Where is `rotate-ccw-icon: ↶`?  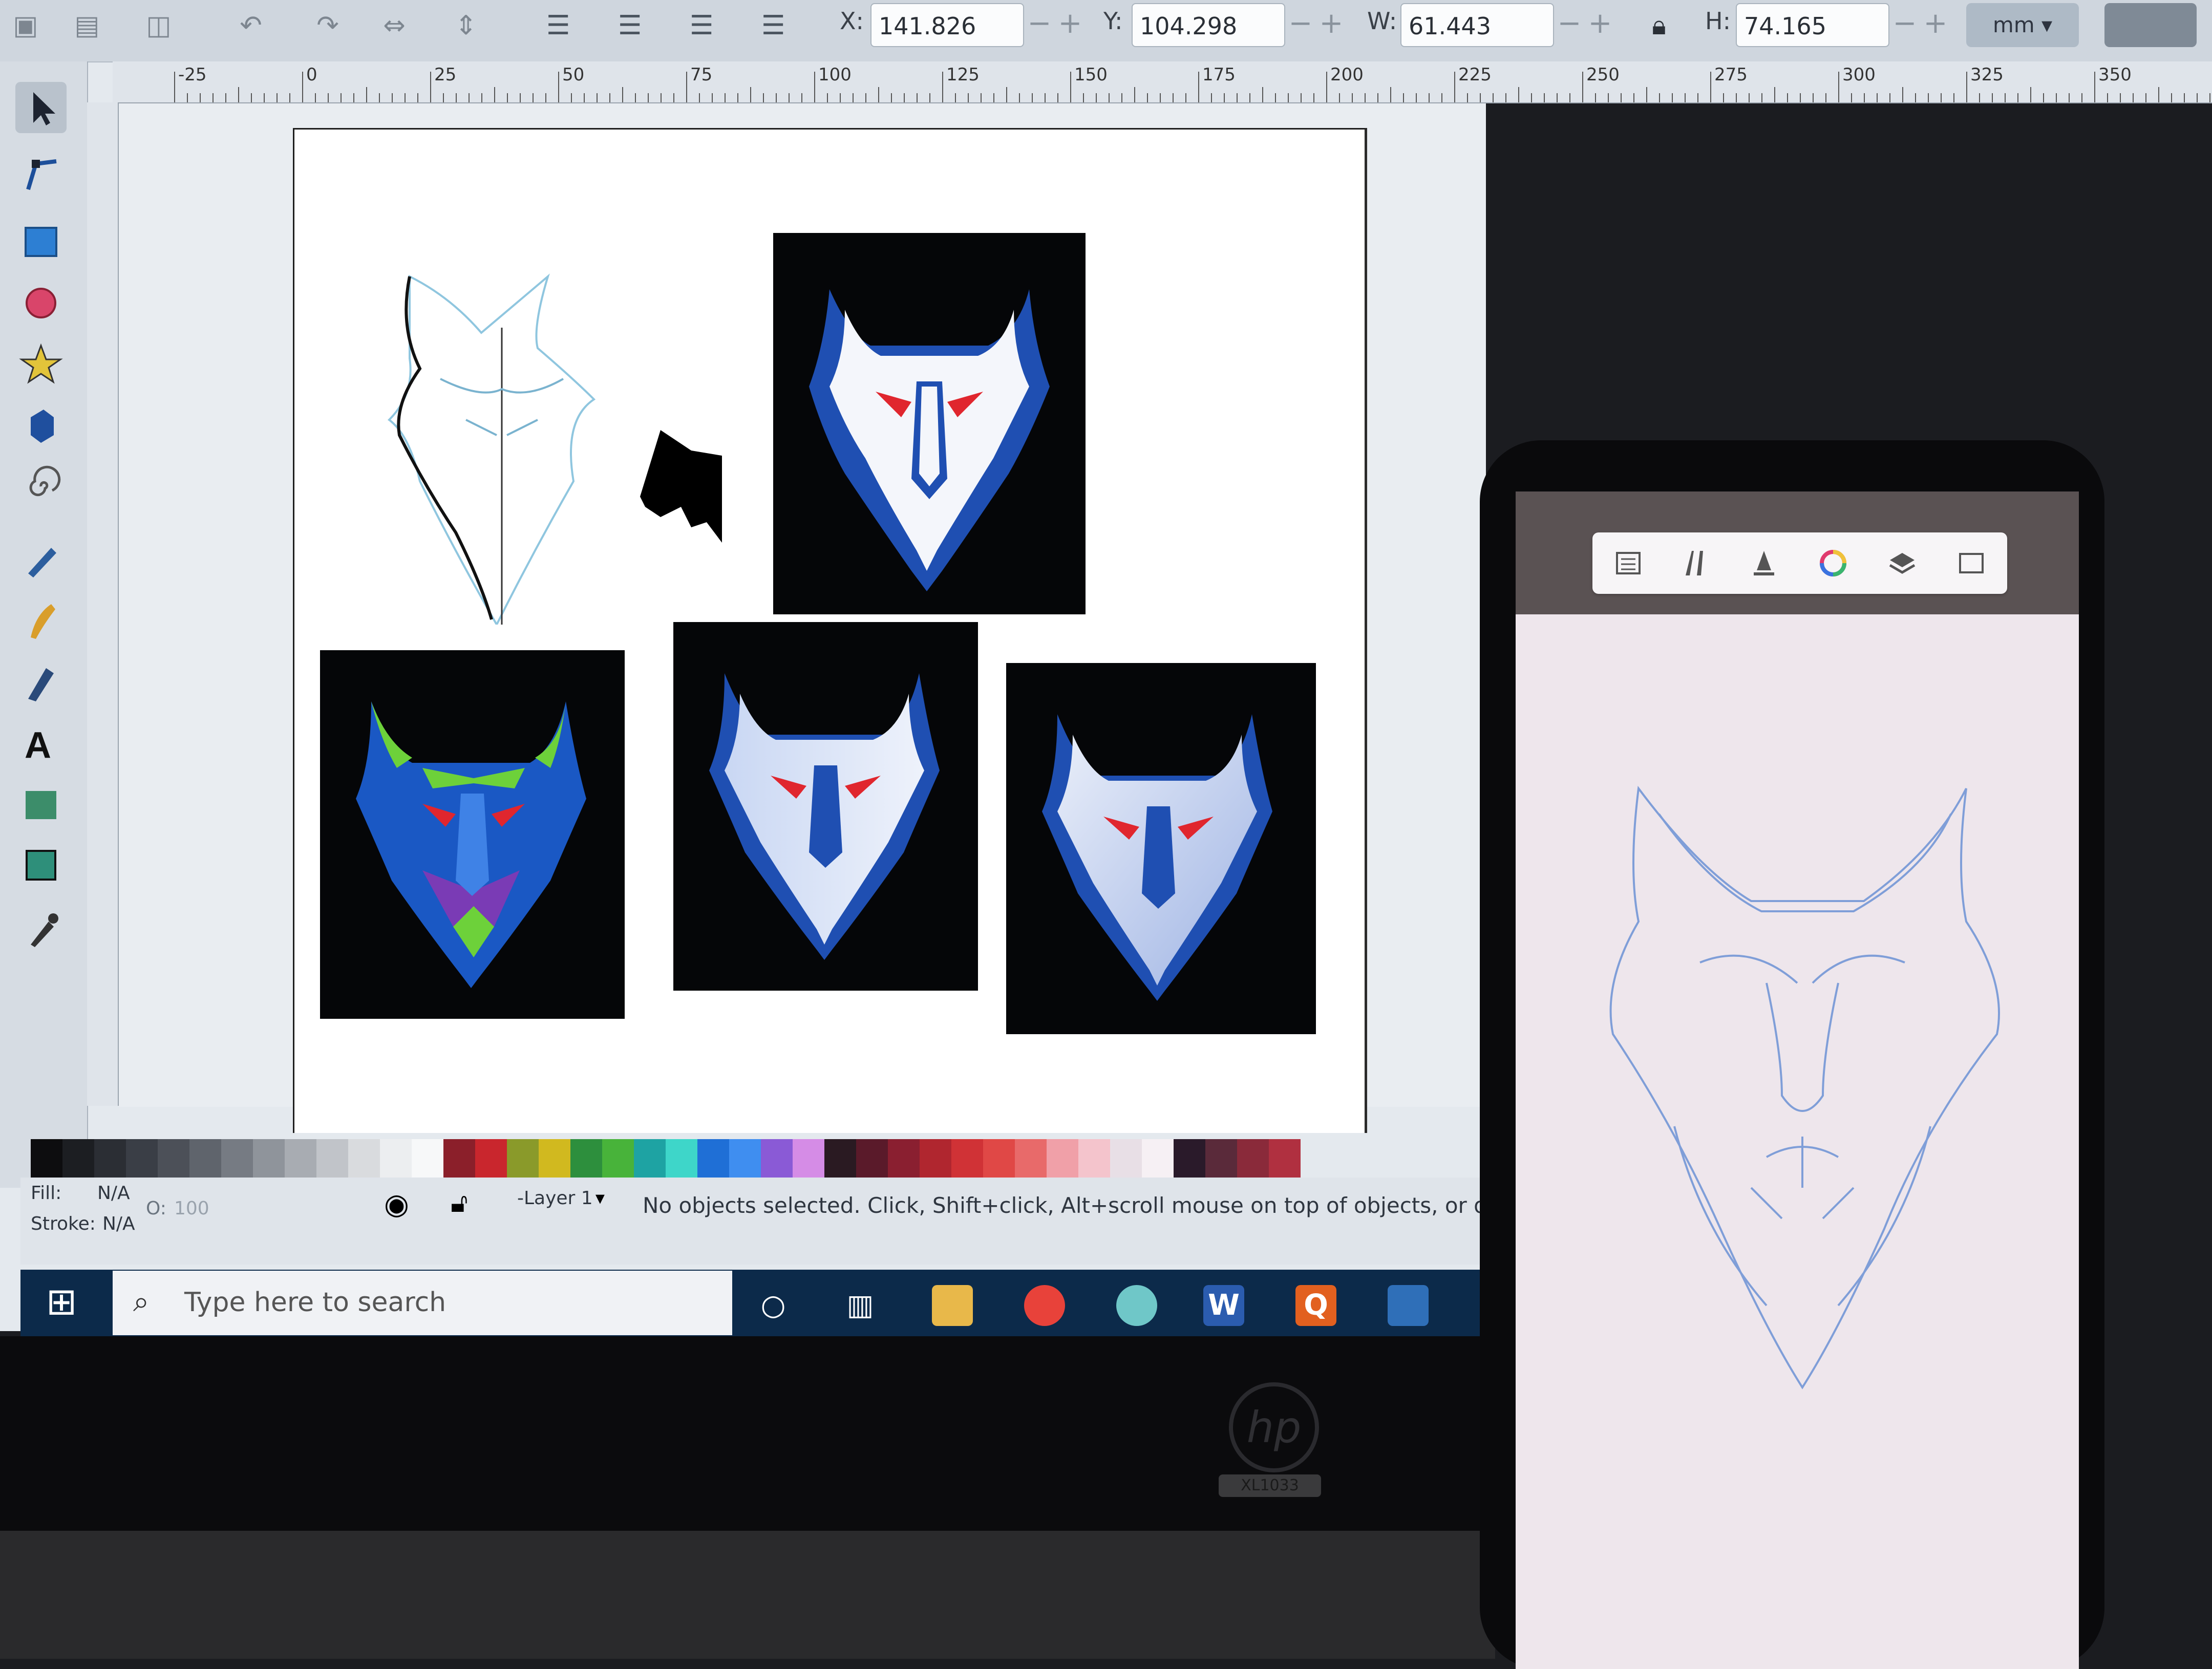
rotate-ccw-icon: ↶ is located at coordinates (251, 26).